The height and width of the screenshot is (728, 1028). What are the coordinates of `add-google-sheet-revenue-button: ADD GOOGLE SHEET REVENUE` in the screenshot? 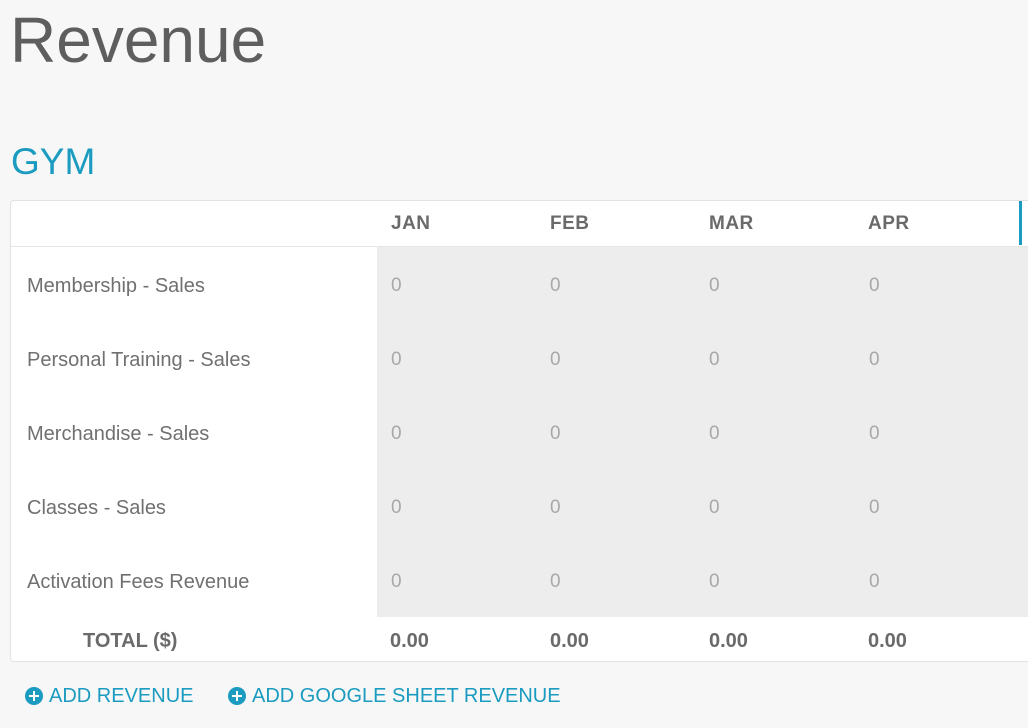 It's located at (394, 696).